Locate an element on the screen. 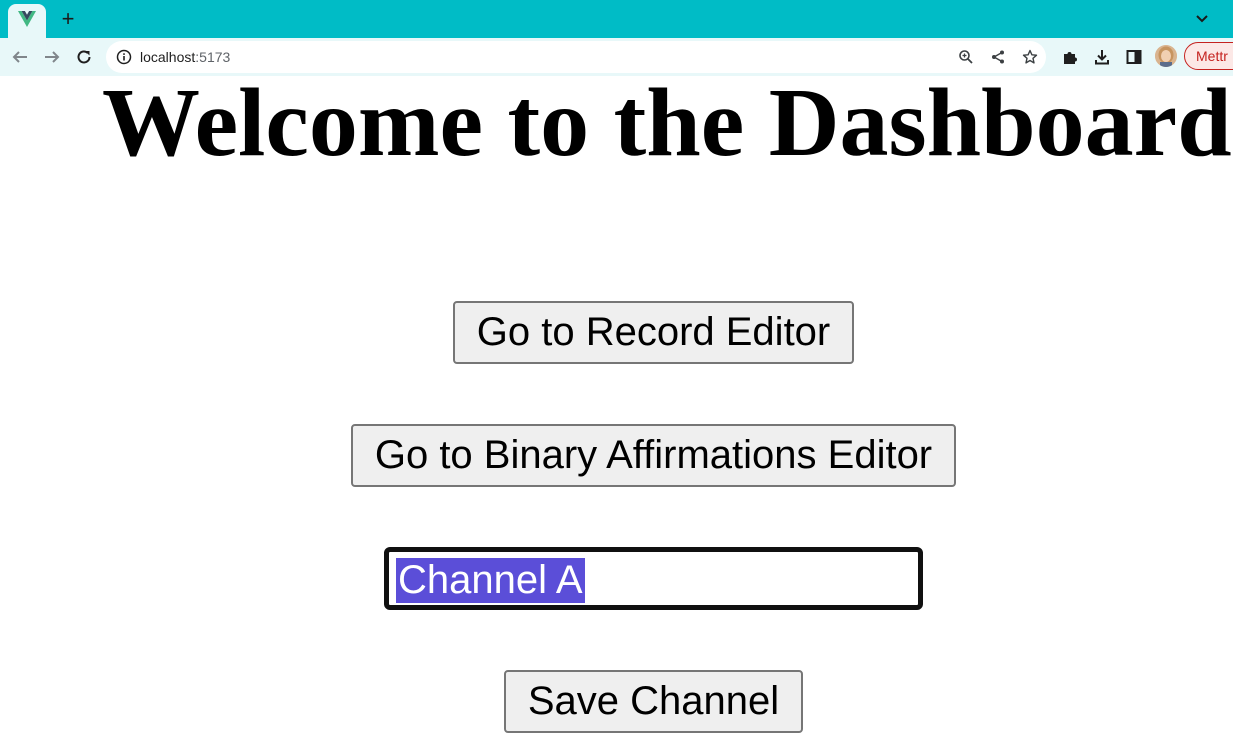  bookmark-star-icon is located at coordinates (1030, 57).